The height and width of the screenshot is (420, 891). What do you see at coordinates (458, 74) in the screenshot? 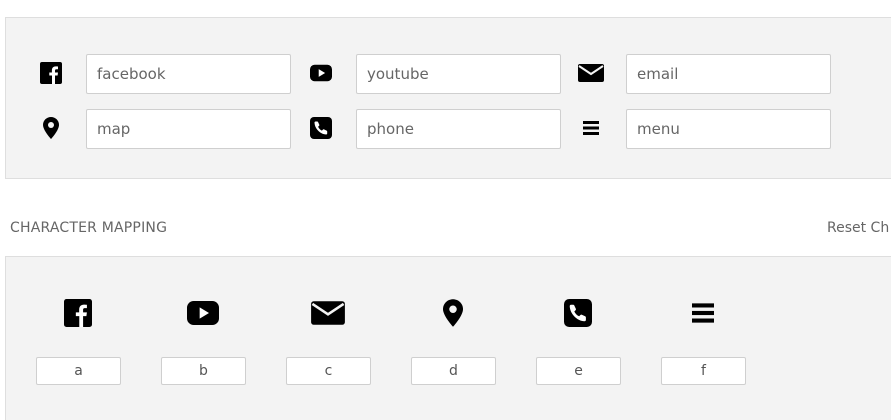
I see `youtube-field` at bounding box center [458, 74].